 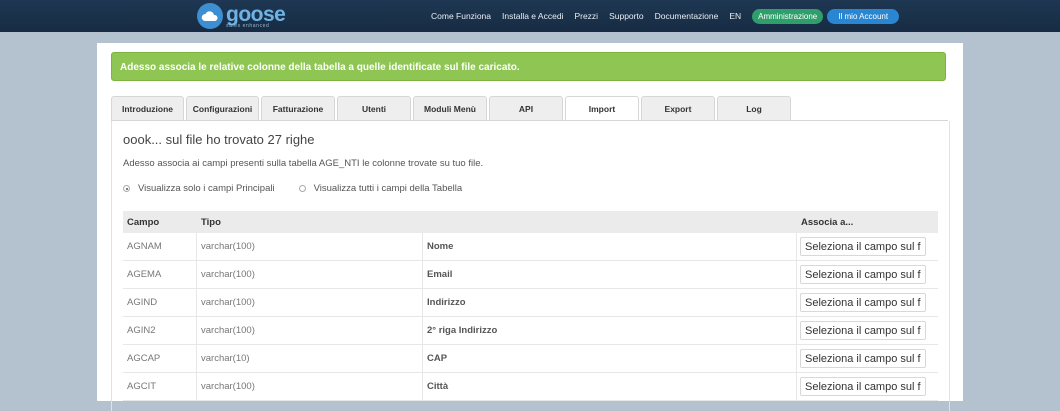 What do you see at coordinates (210, 16) in the screenshot?
I see `cloud-icon` at bounding box center [210, 16].